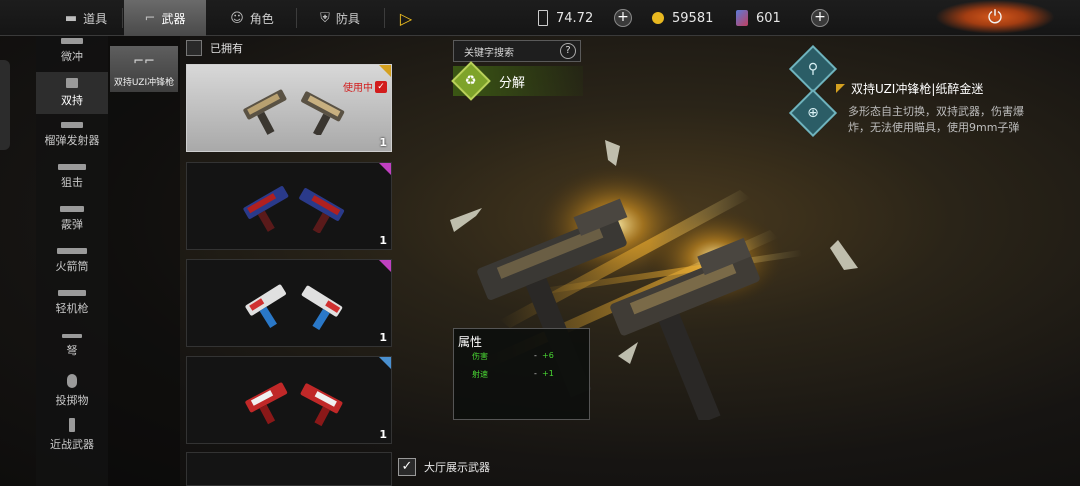 This screenshot has width=1080, height=486. I want to click on skin-card: 使用中 ✓ 1, so click(289, 108).